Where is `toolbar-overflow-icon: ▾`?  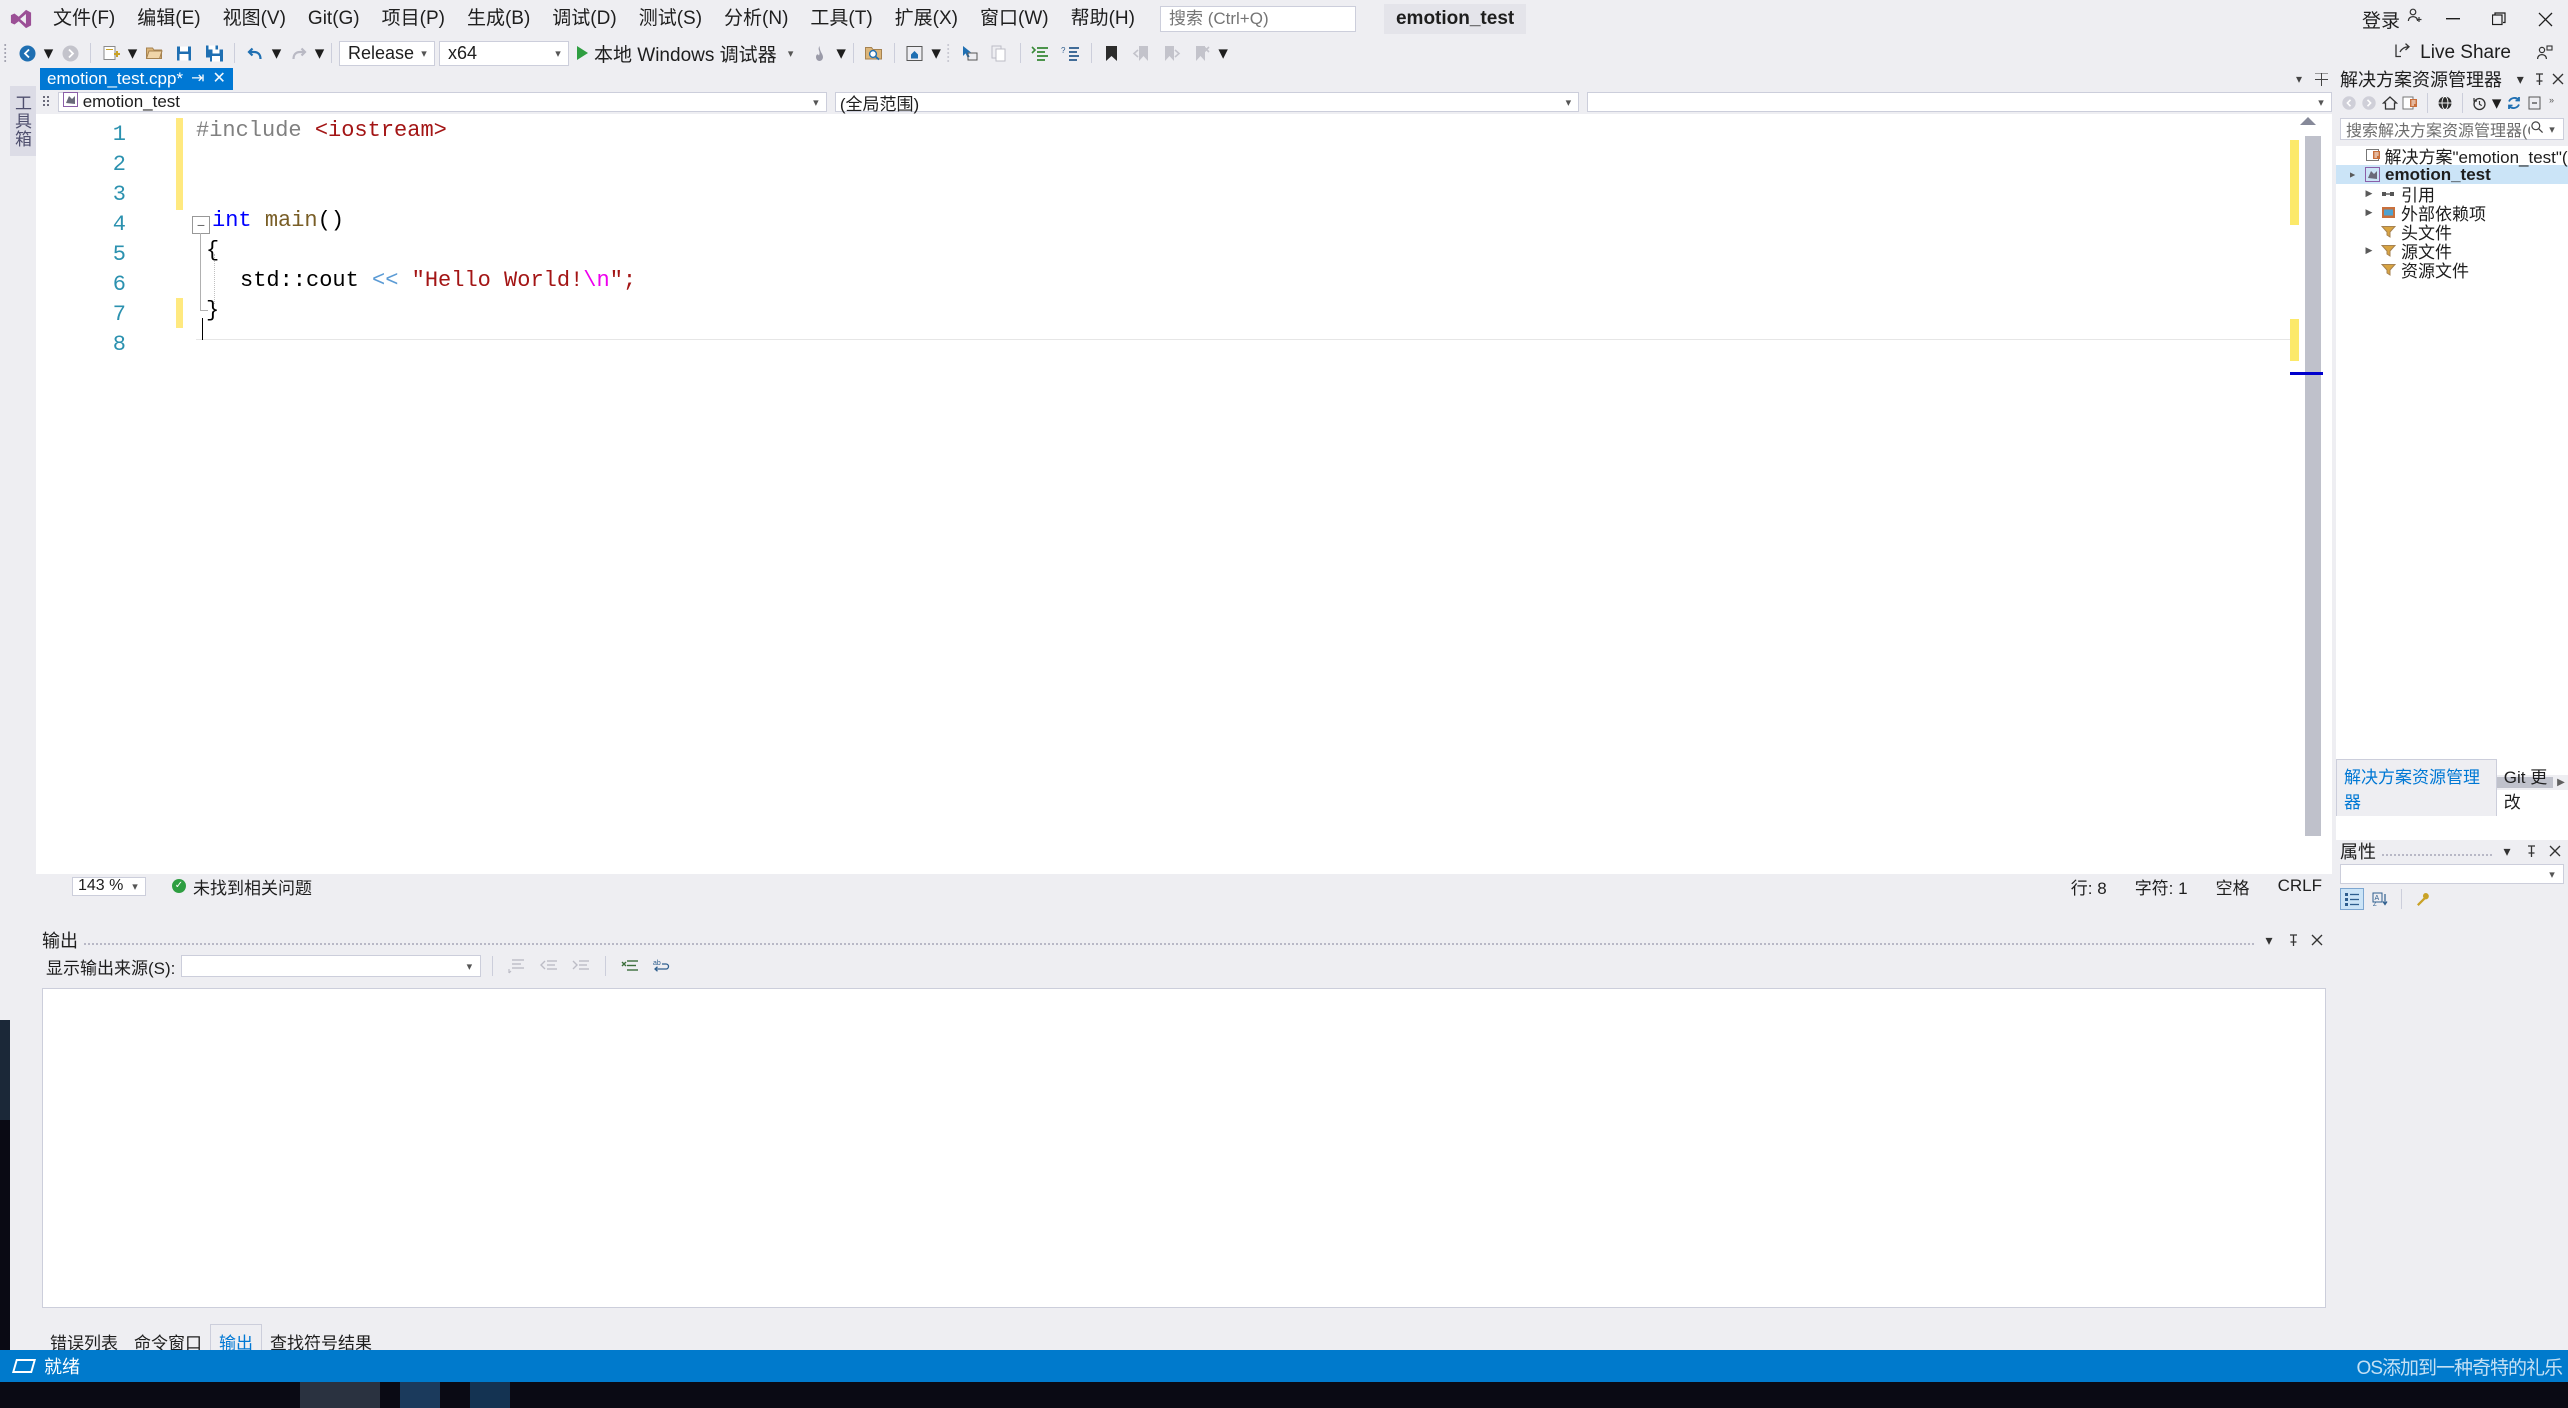
toolbar-overflow-icon: ▾ is located at coordinates (1223, 53).